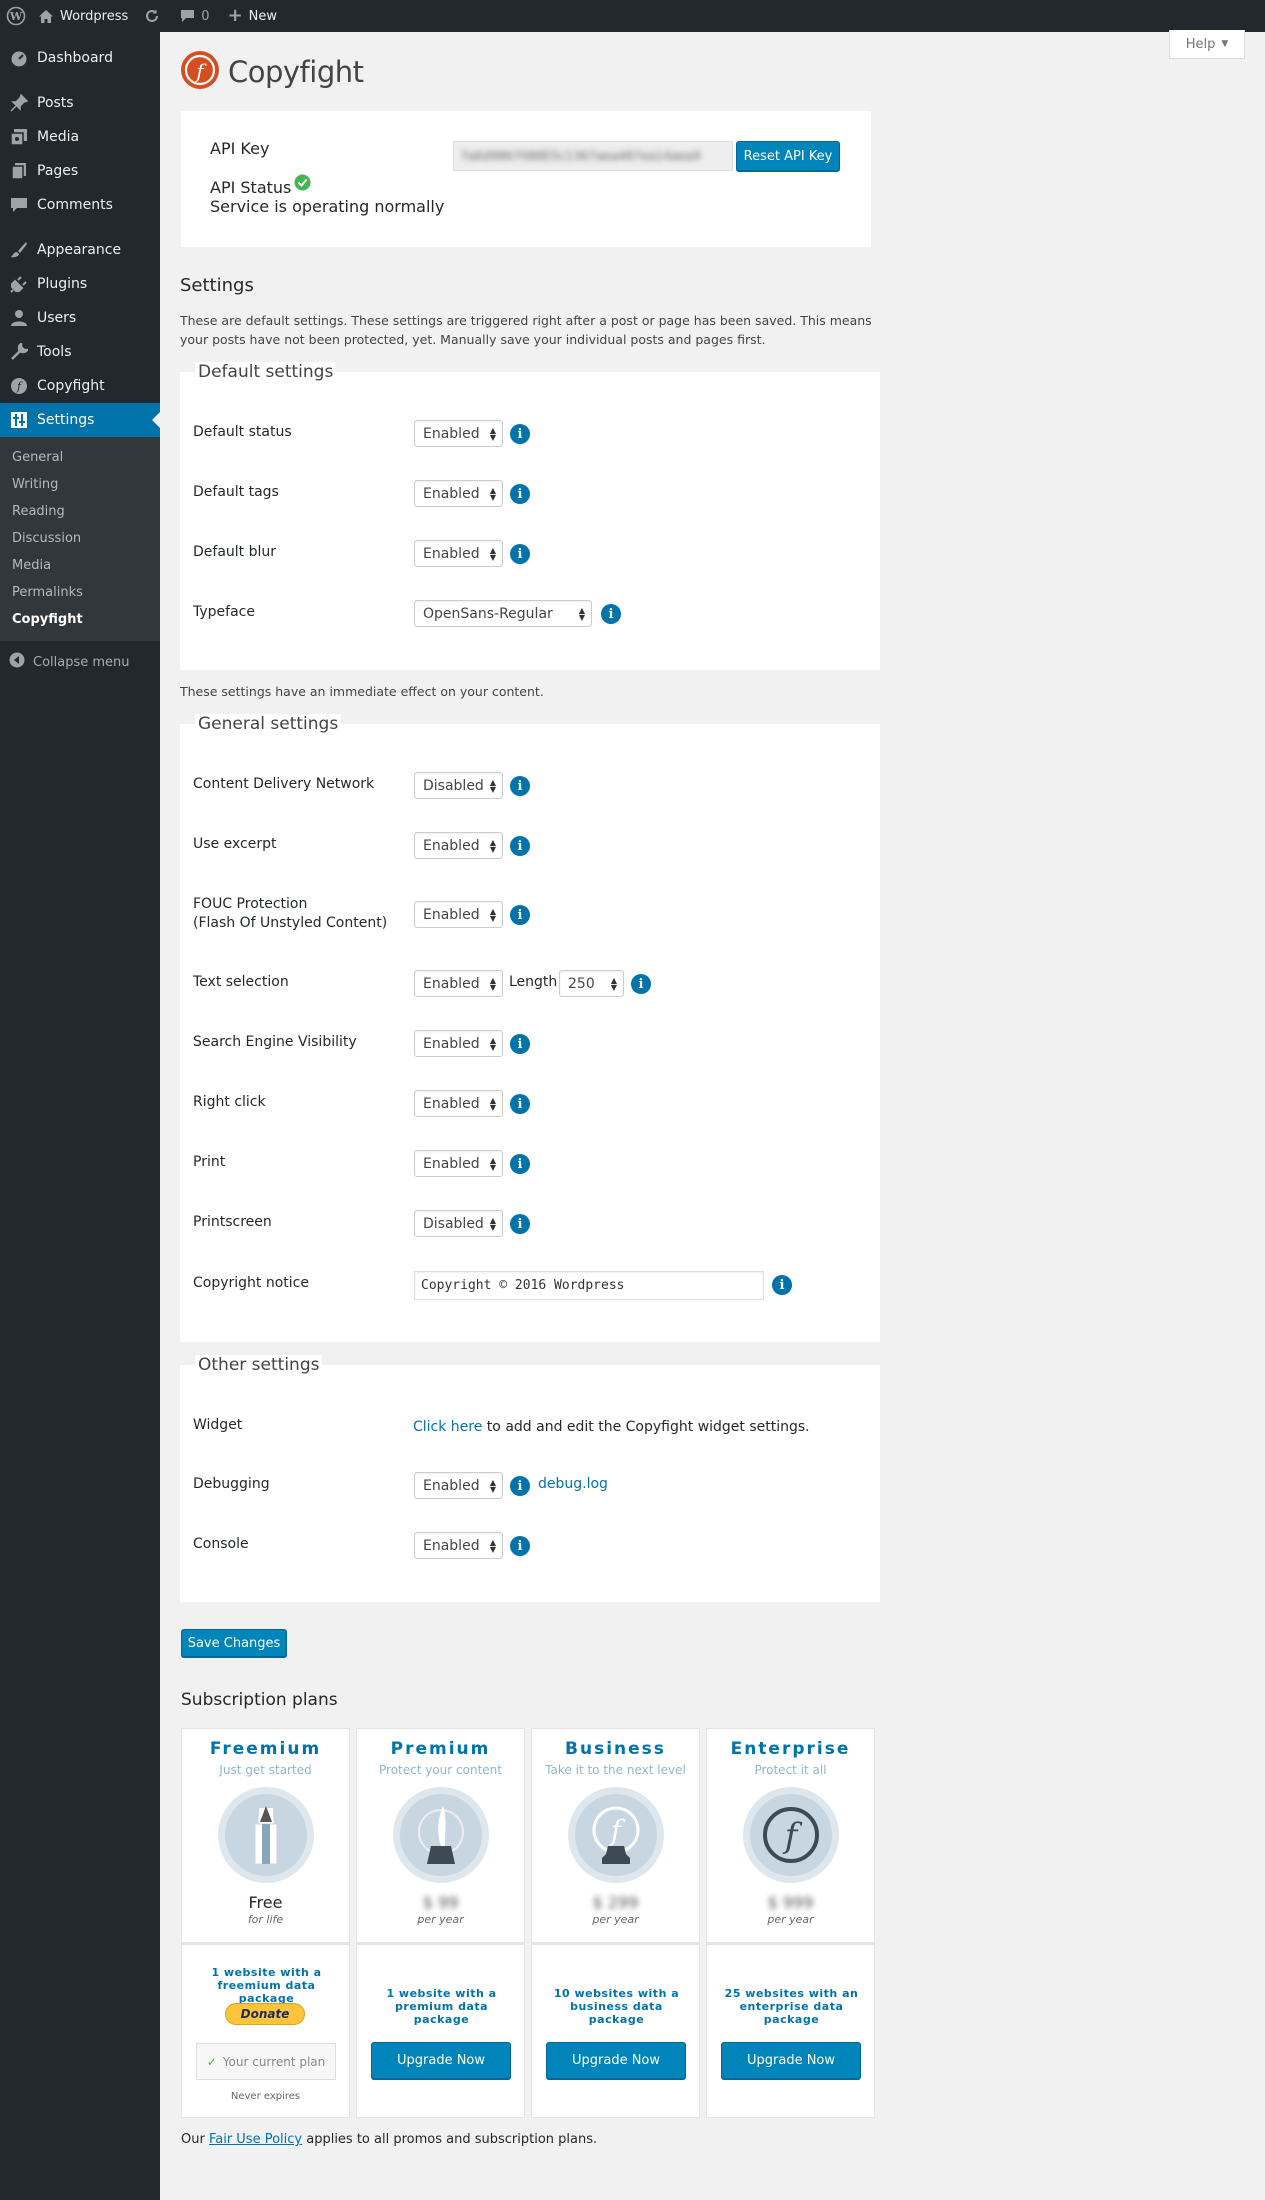  I want to click on menu-copyfight: f Copyfight, so click(80, 386).